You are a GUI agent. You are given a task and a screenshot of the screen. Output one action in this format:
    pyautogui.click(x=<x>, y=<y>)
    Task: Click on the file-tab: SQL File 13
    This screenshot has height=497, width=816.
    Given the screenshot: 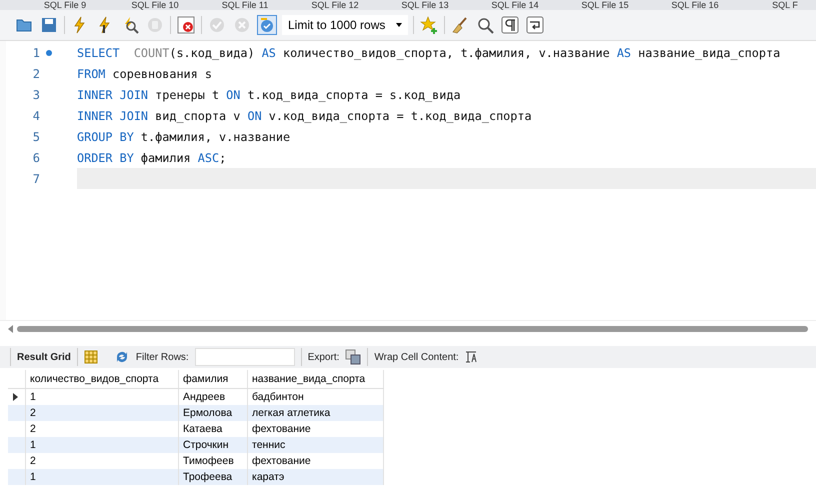 What is the action you would take?
    pyautogui.click(x=425, y=5)
    